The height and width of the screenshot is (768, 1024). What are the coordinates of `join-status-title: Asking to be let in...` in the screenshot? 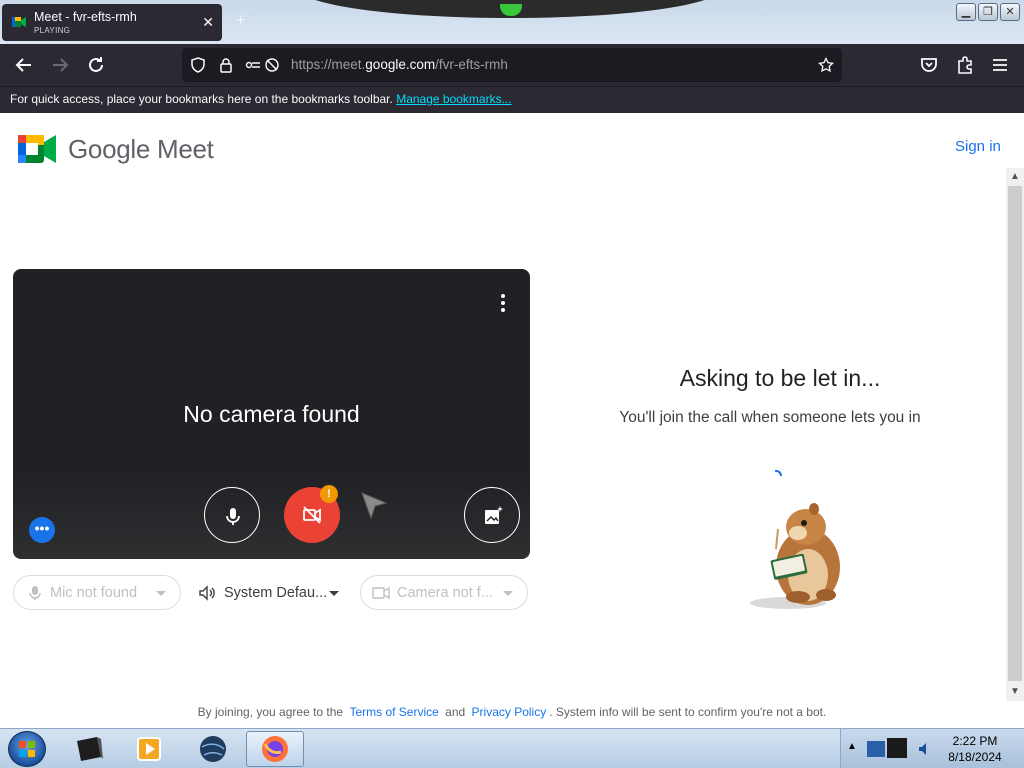 It's located at (780, 378).